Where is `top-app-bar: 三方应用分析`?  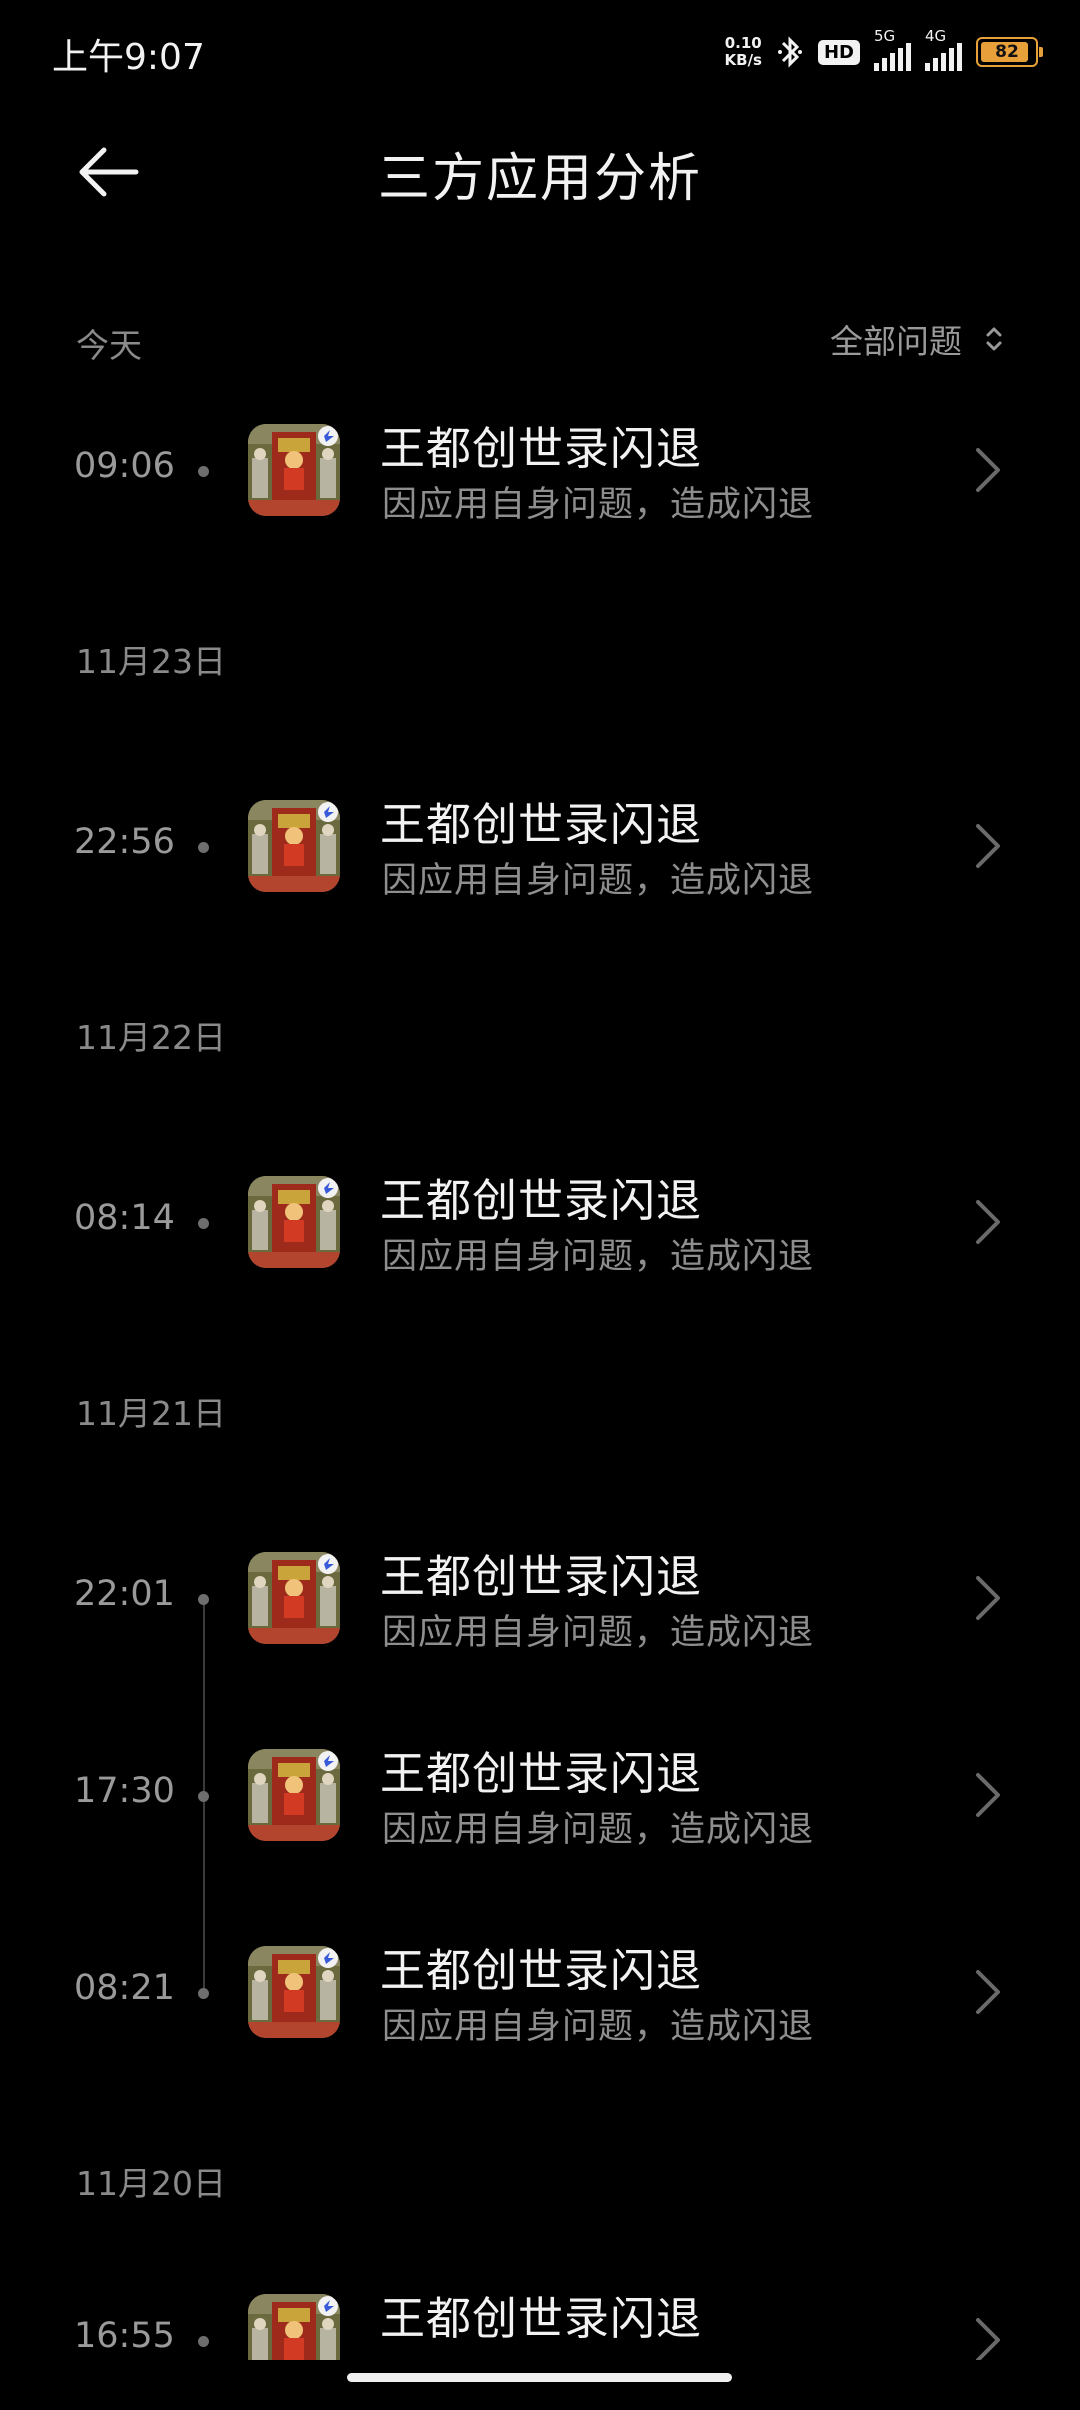
top-app-bar: 三方应用分析 is located at coordinates (540, 170).